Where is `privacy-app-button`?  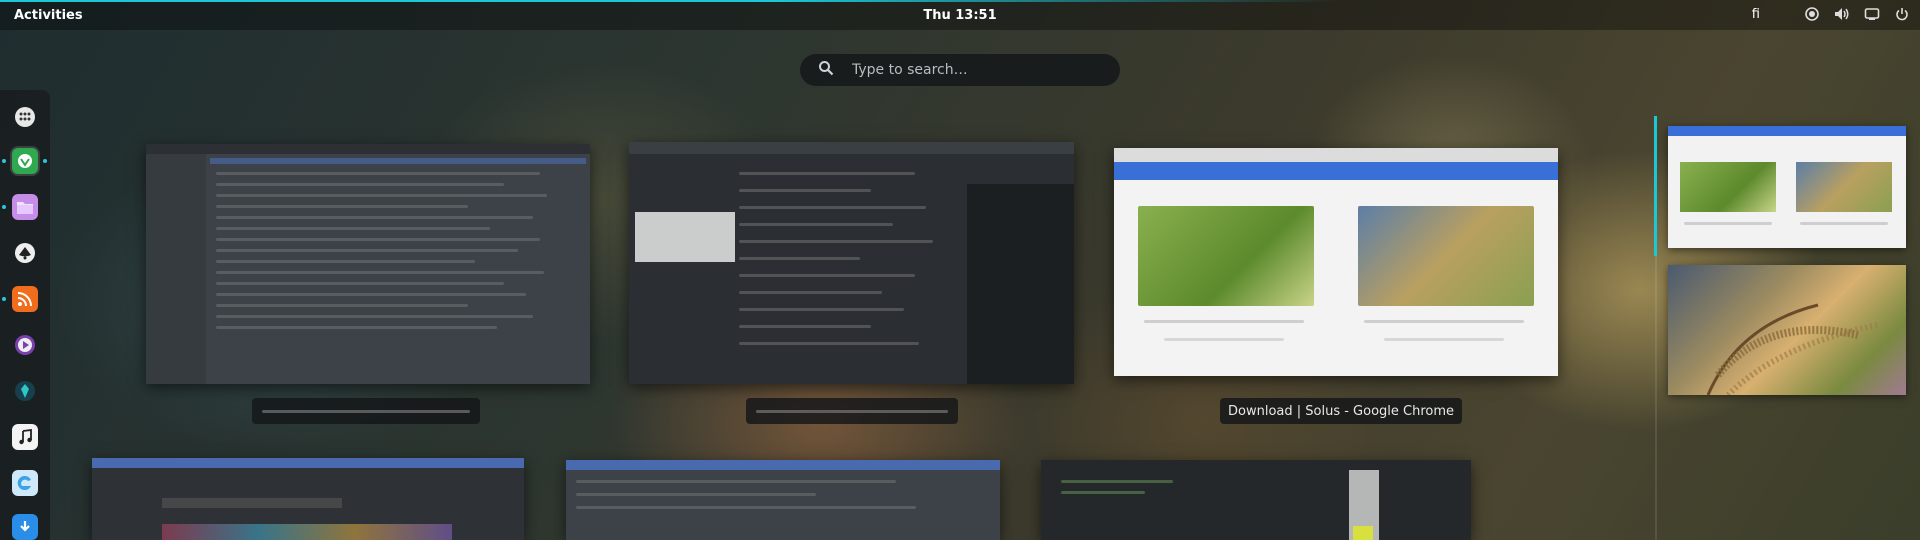
privacy-app-button is located at coordinates (25, 391).